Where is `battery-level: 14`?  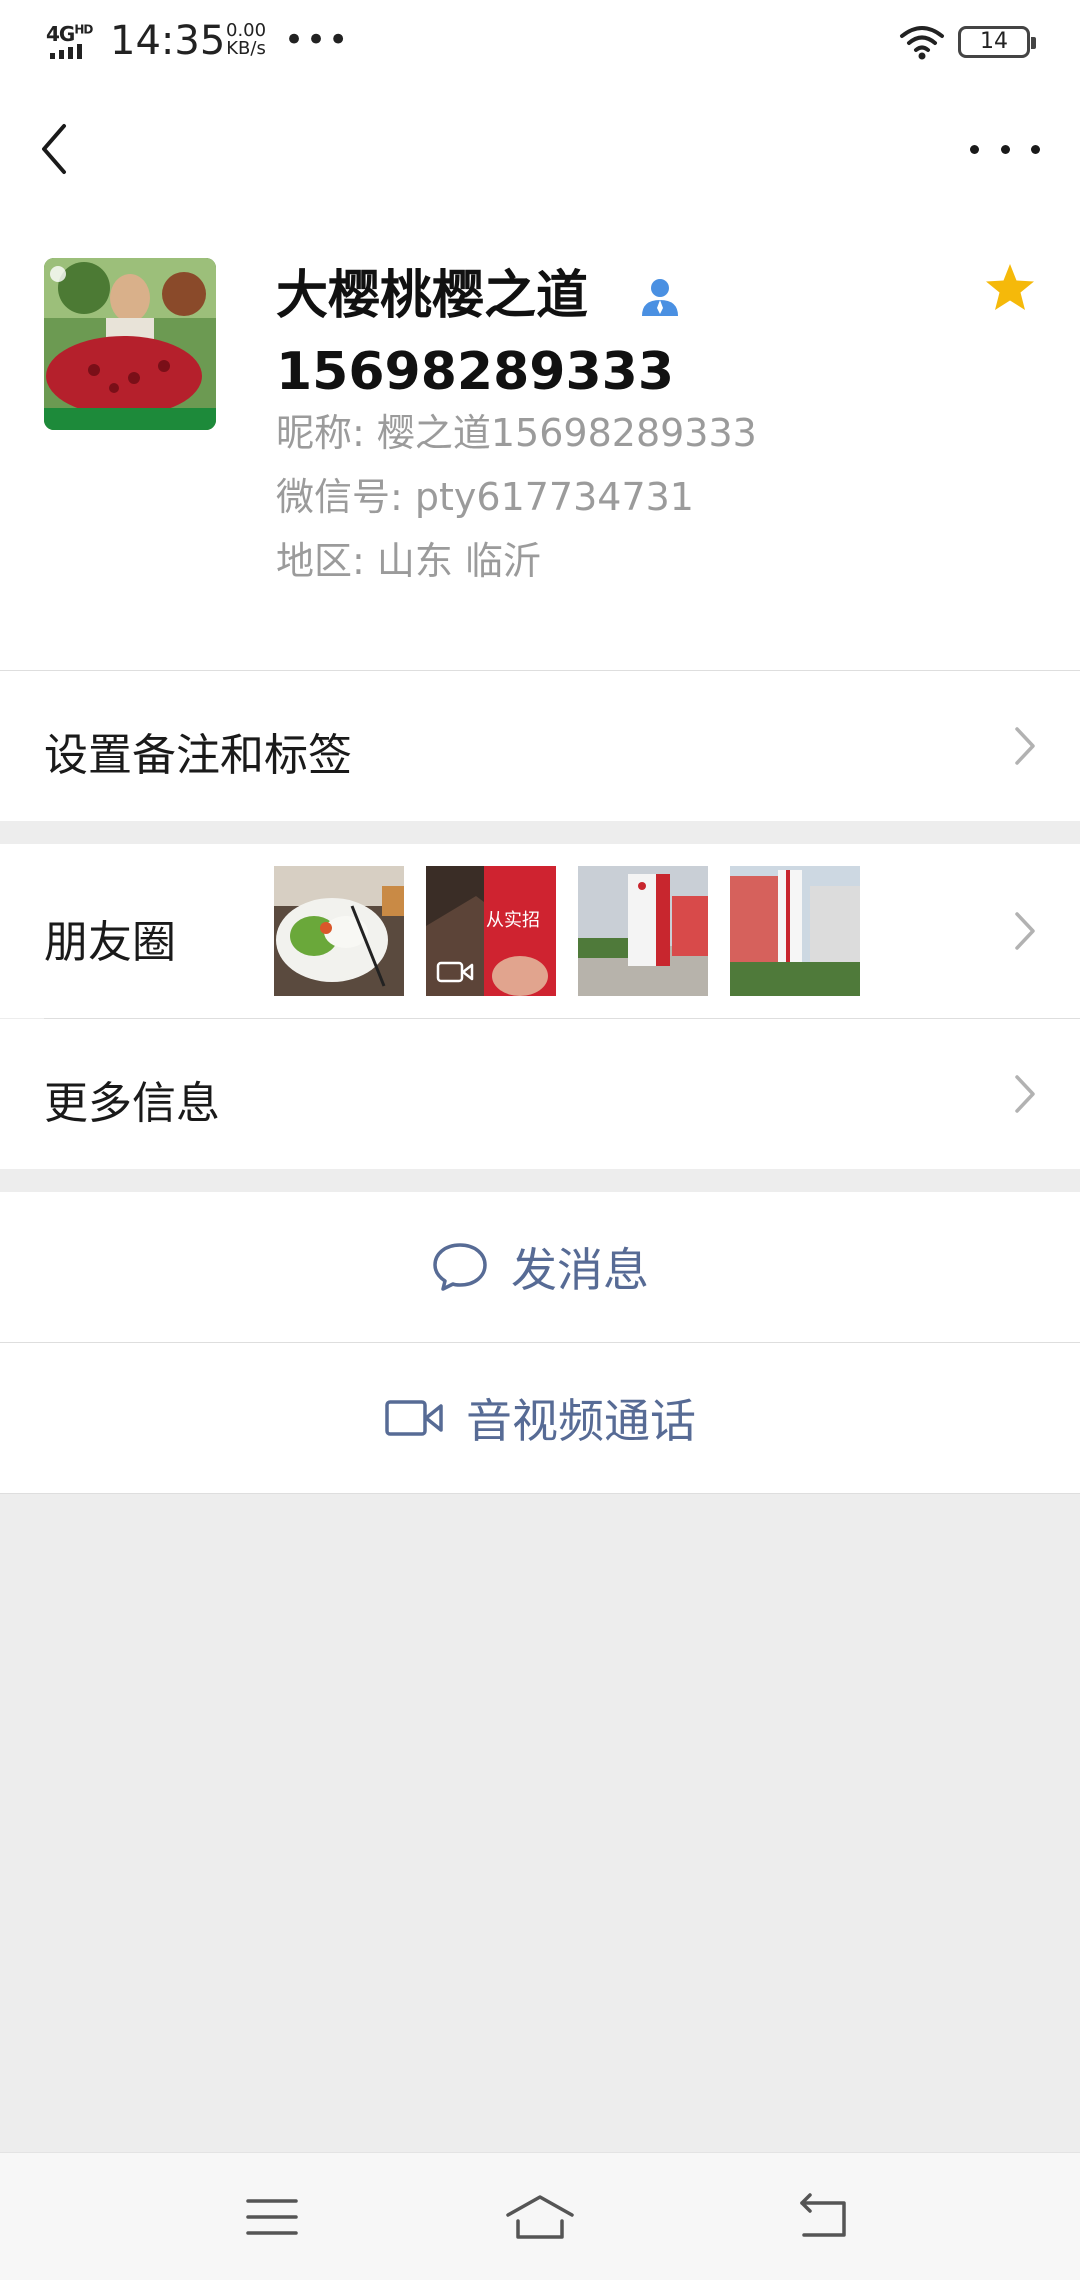
battery-level: 14 is located at coordinates (994, 41).